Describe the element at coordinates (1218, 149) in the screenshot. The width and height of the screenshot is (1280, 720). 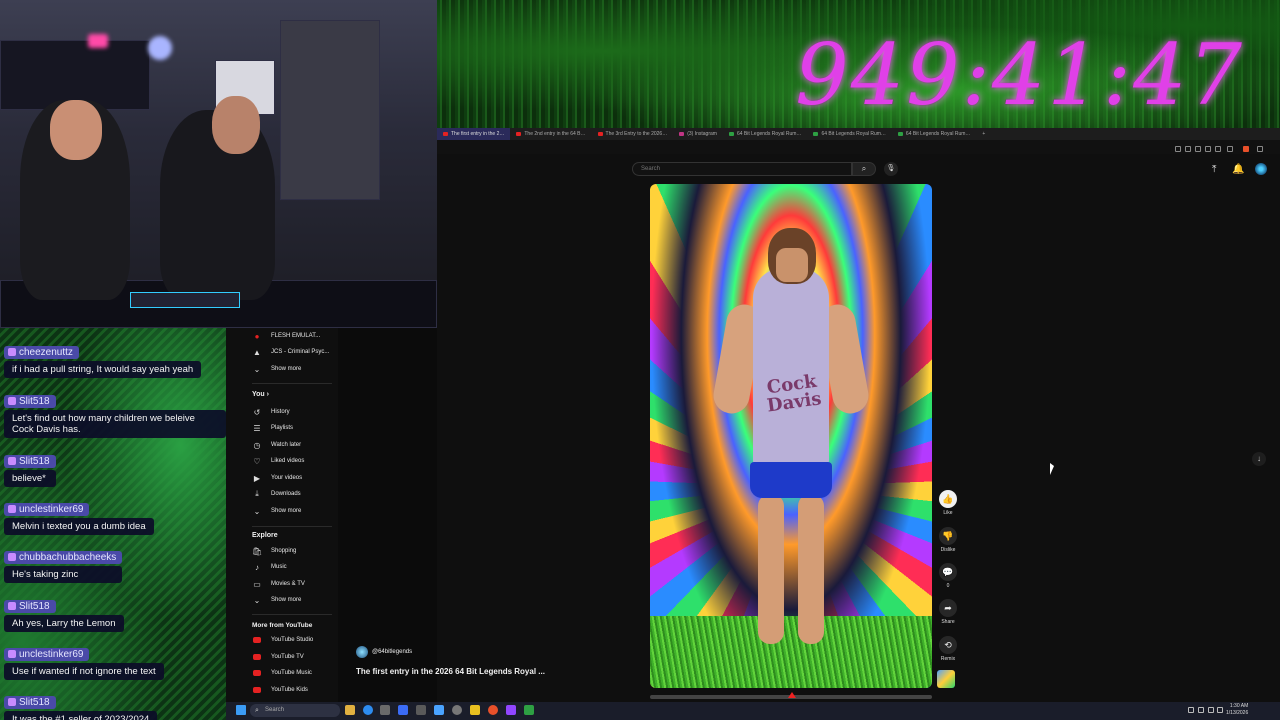
I see `bookmark-icon` at that location.